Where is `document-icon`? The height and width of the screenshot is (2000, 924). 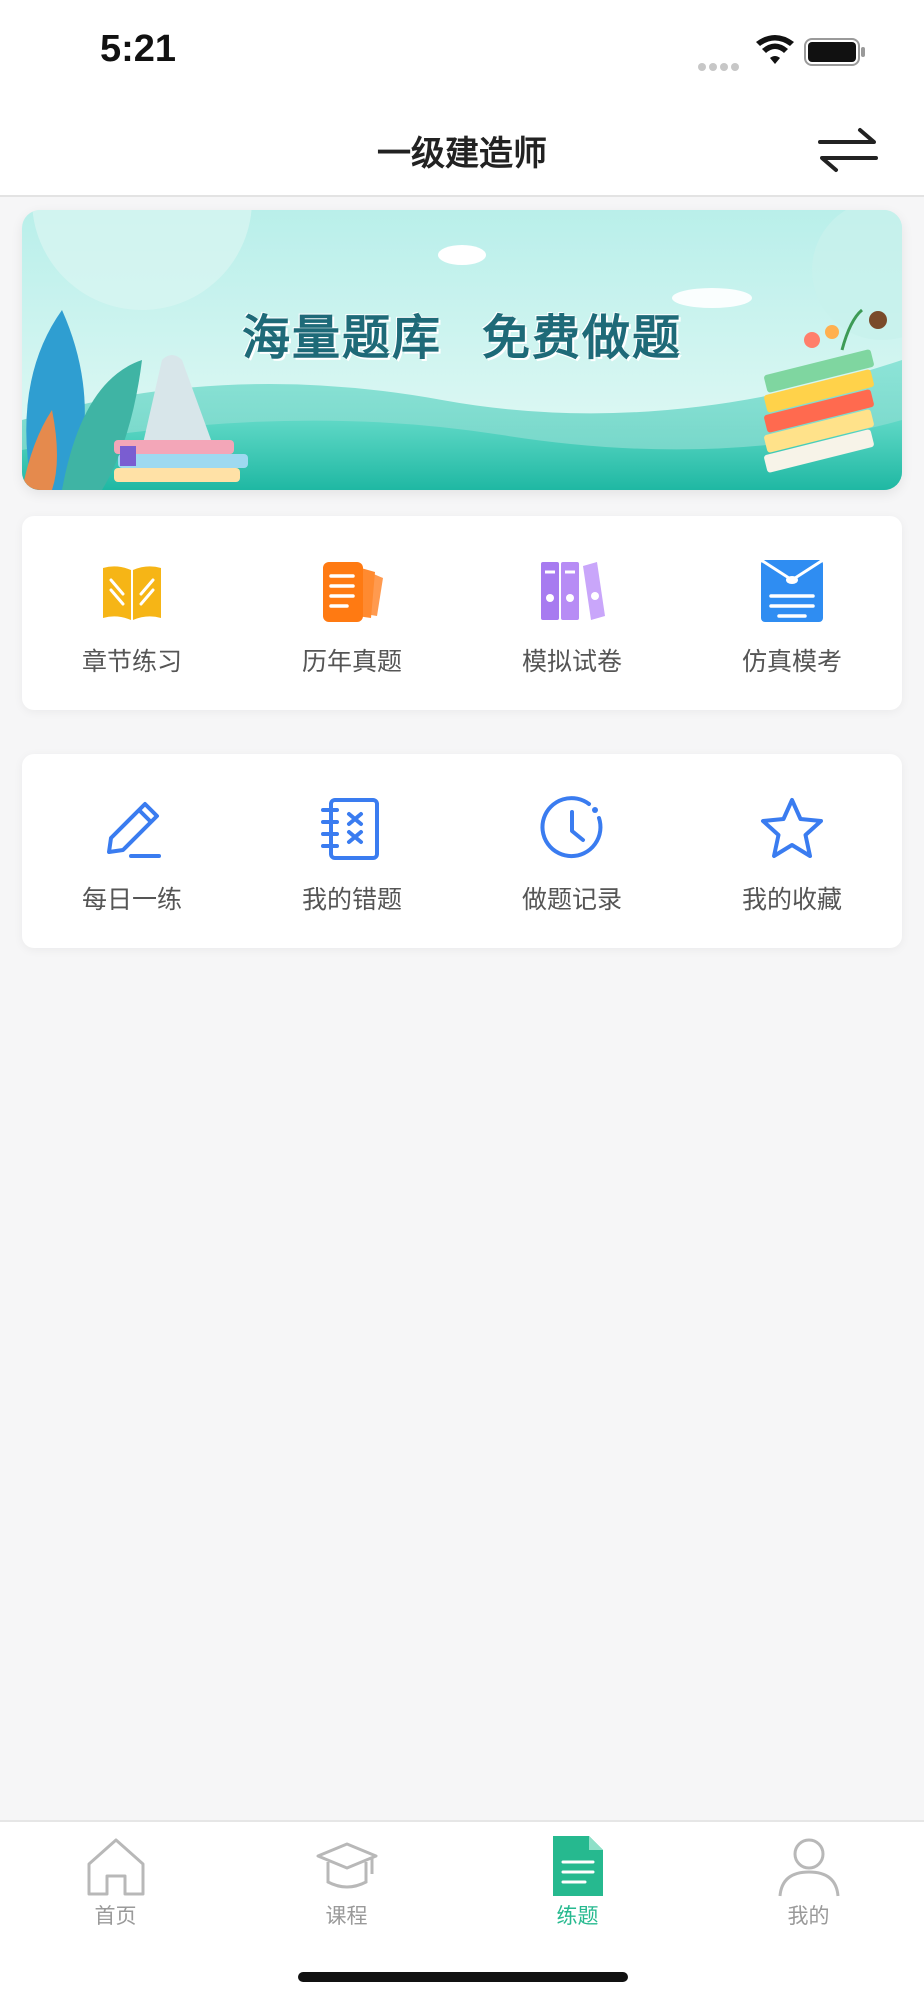 document-icon is located at coordinates (577, 1866).